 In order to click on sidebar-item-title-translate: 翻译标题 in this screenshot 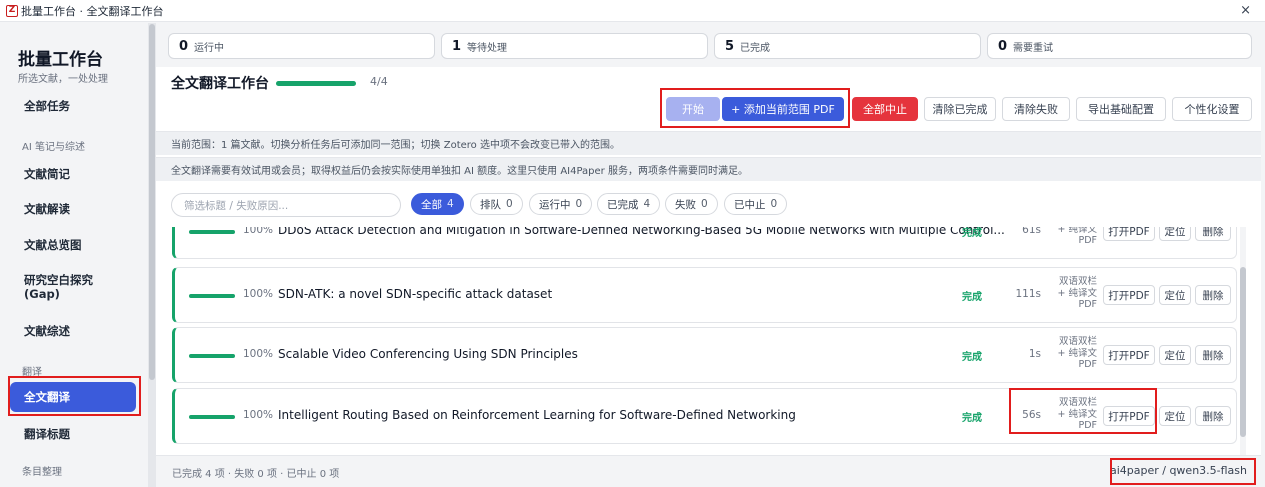, I will do `click(73, 434)`.